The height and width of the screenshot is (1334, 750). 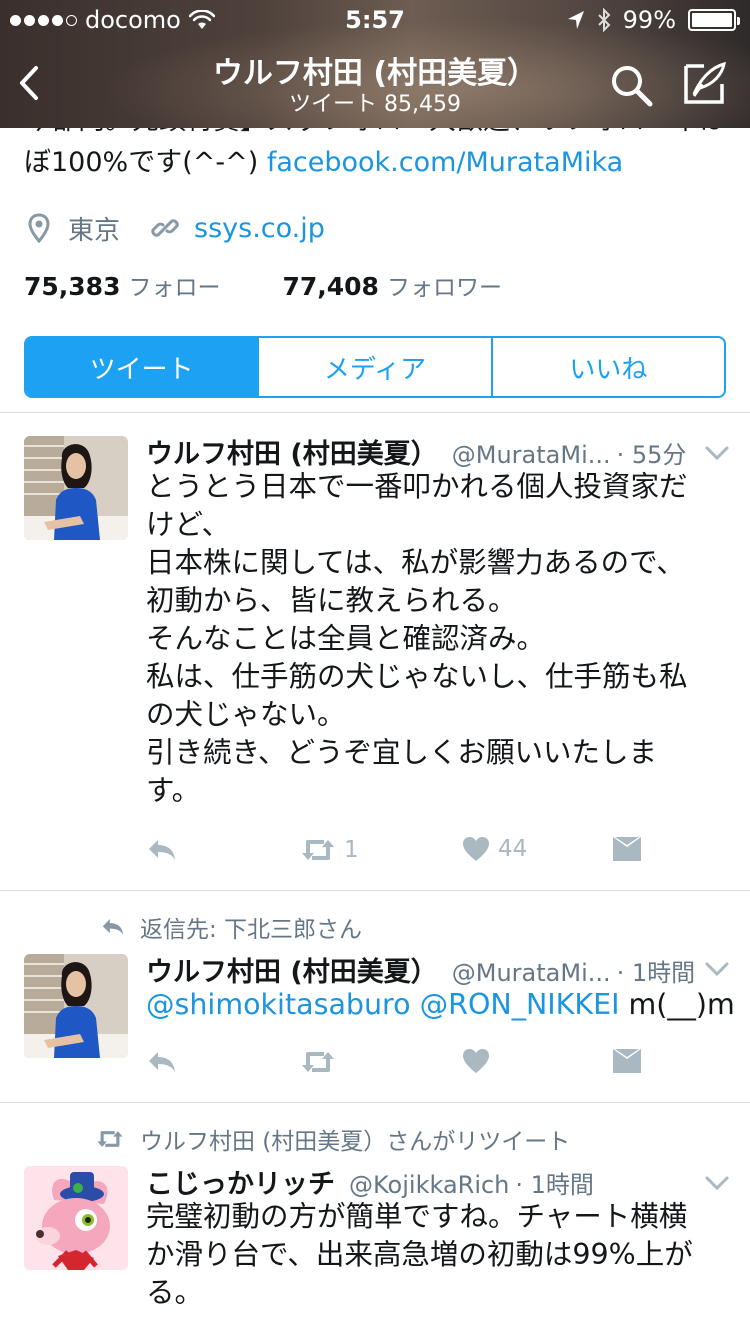 I want to click on retweet-button: 1, so click(x=329, y=850).